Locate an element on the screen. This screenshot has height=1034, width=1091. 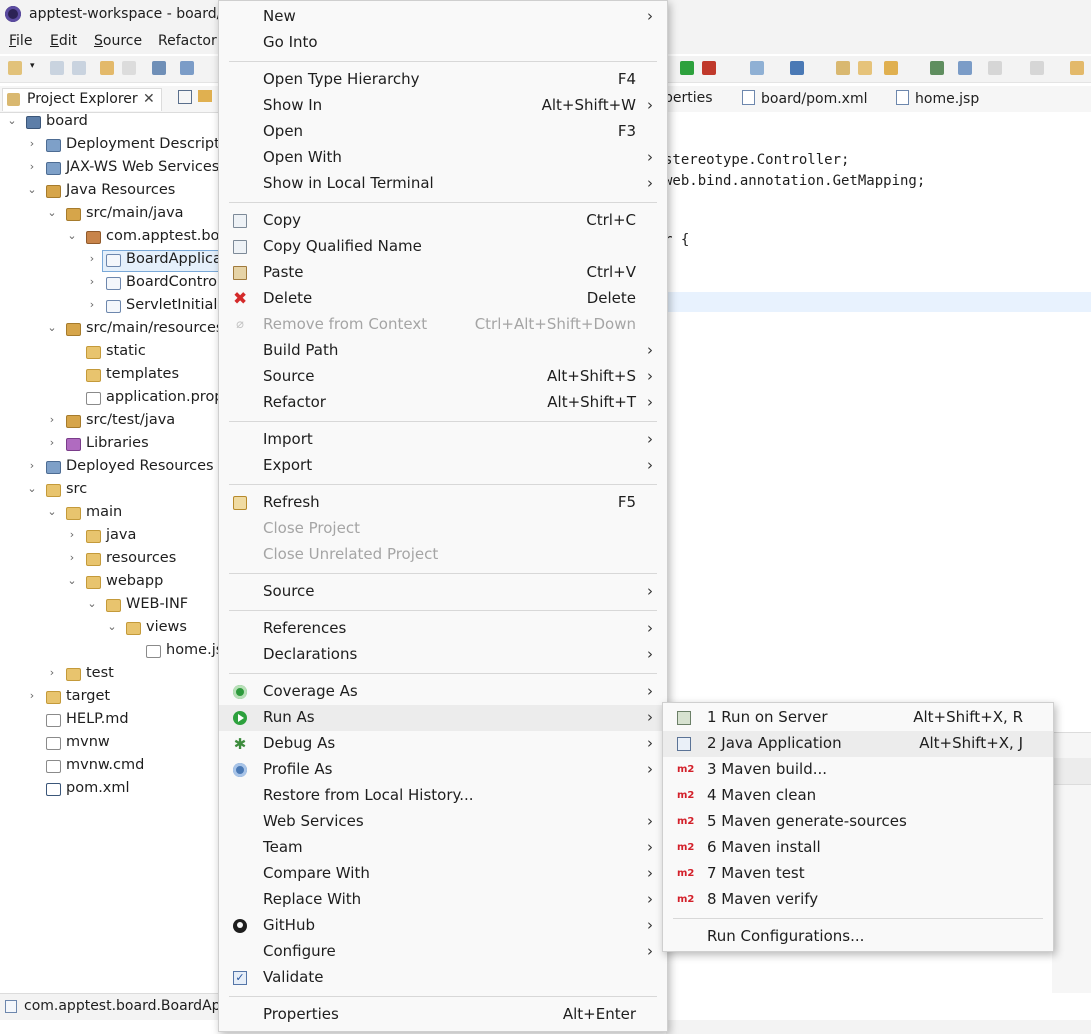
menu-file: File is located at coordinates (20, 41).